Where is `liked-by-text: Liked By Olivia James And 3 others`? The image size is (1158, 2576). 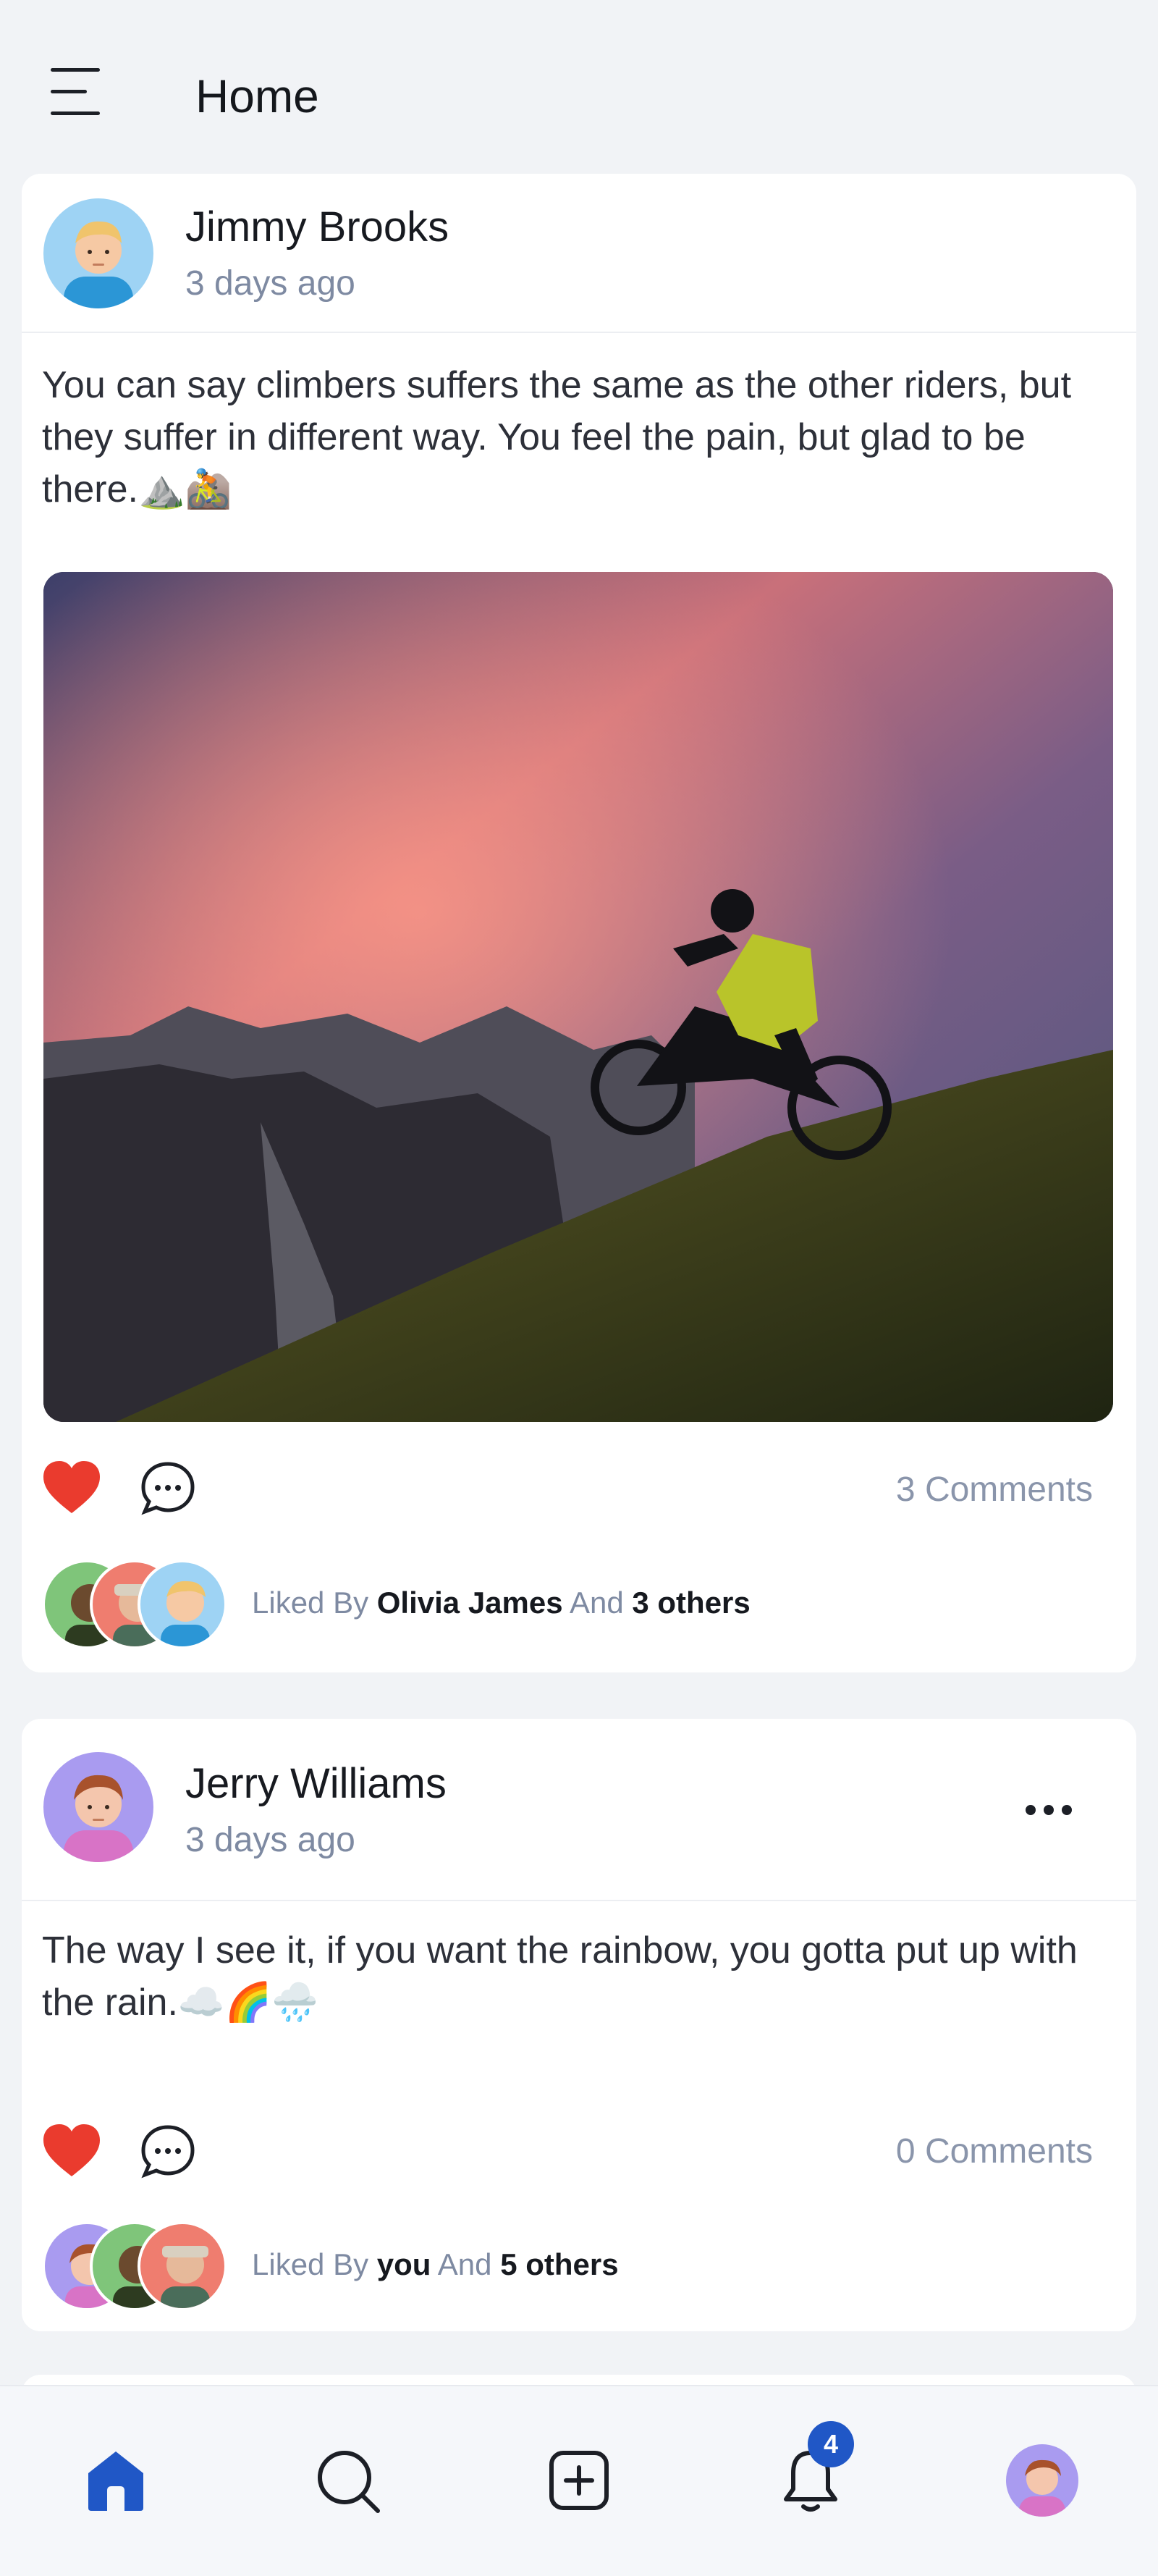
liked-by-text: Liked By Olivia James And 3 others is located at coordinates (501, 1603).